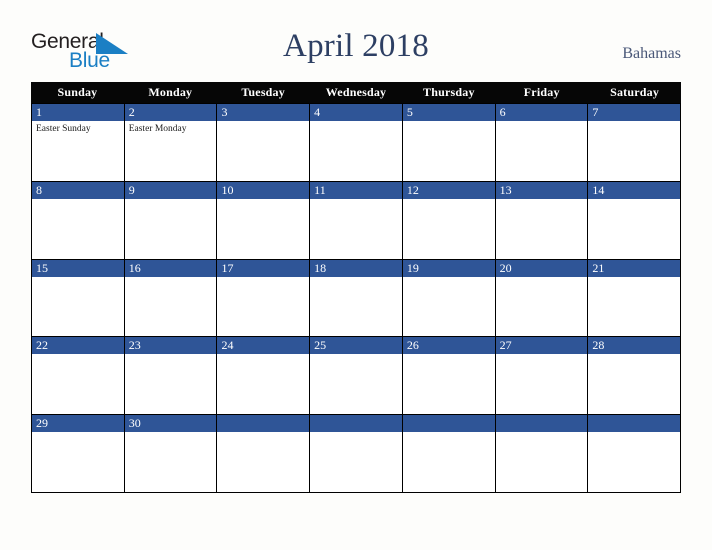  What do you see at coordinates (448, 268) in the screenshot?
I see `date-number: 19` at bounding box center [448, 268].